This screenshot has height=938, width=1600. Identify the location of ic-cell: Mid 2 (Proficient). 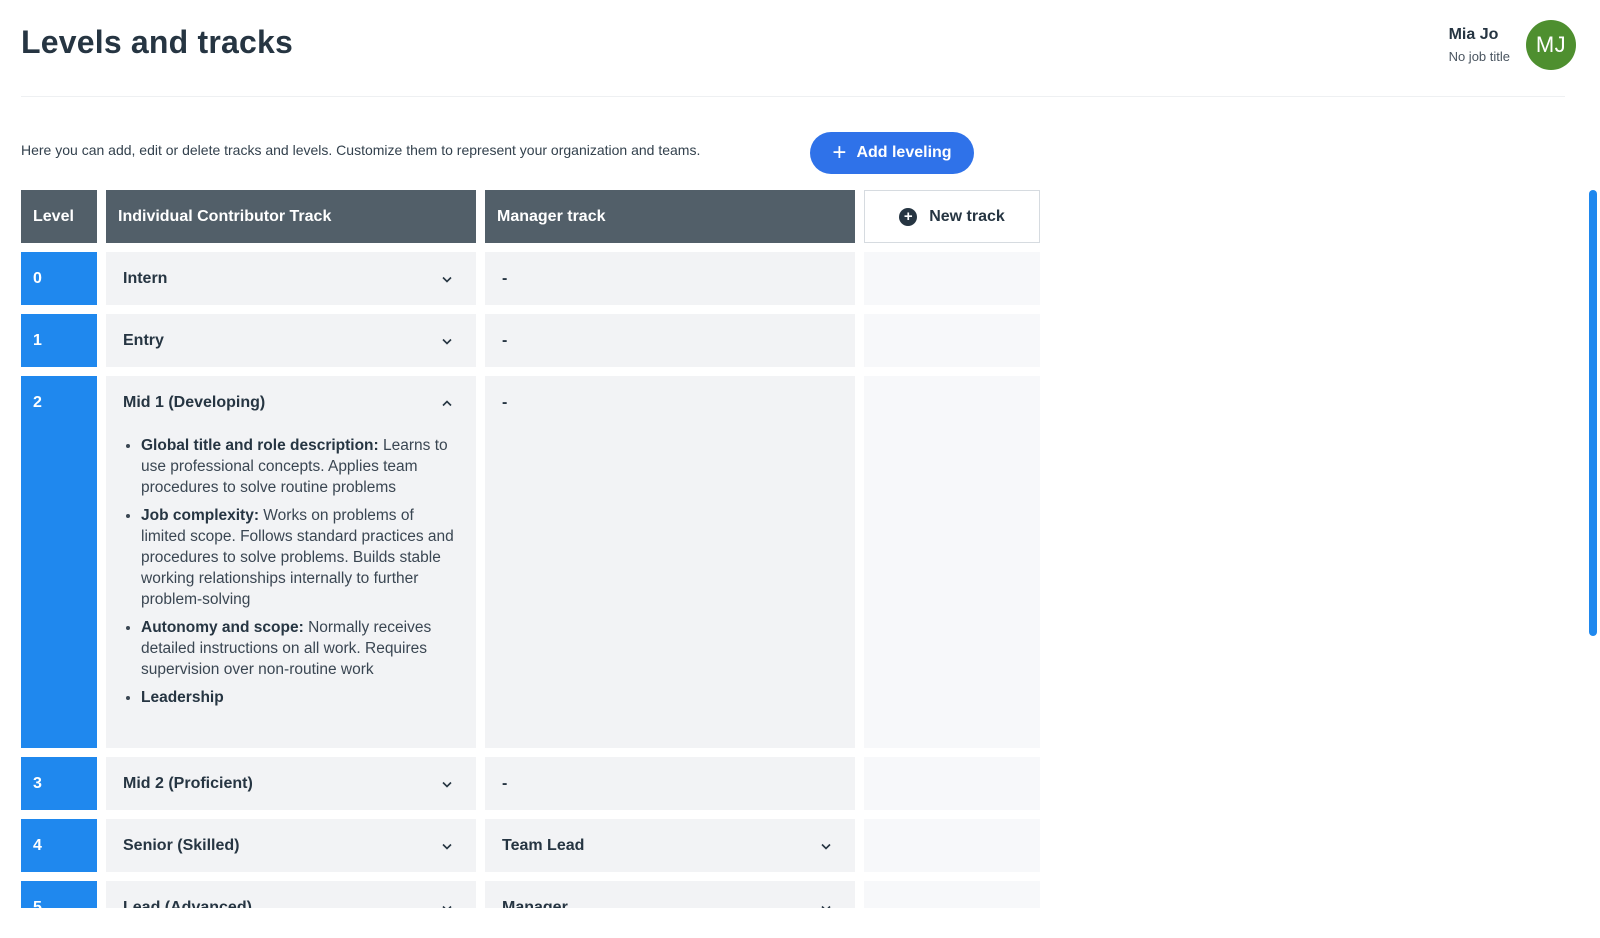
(291, 783).